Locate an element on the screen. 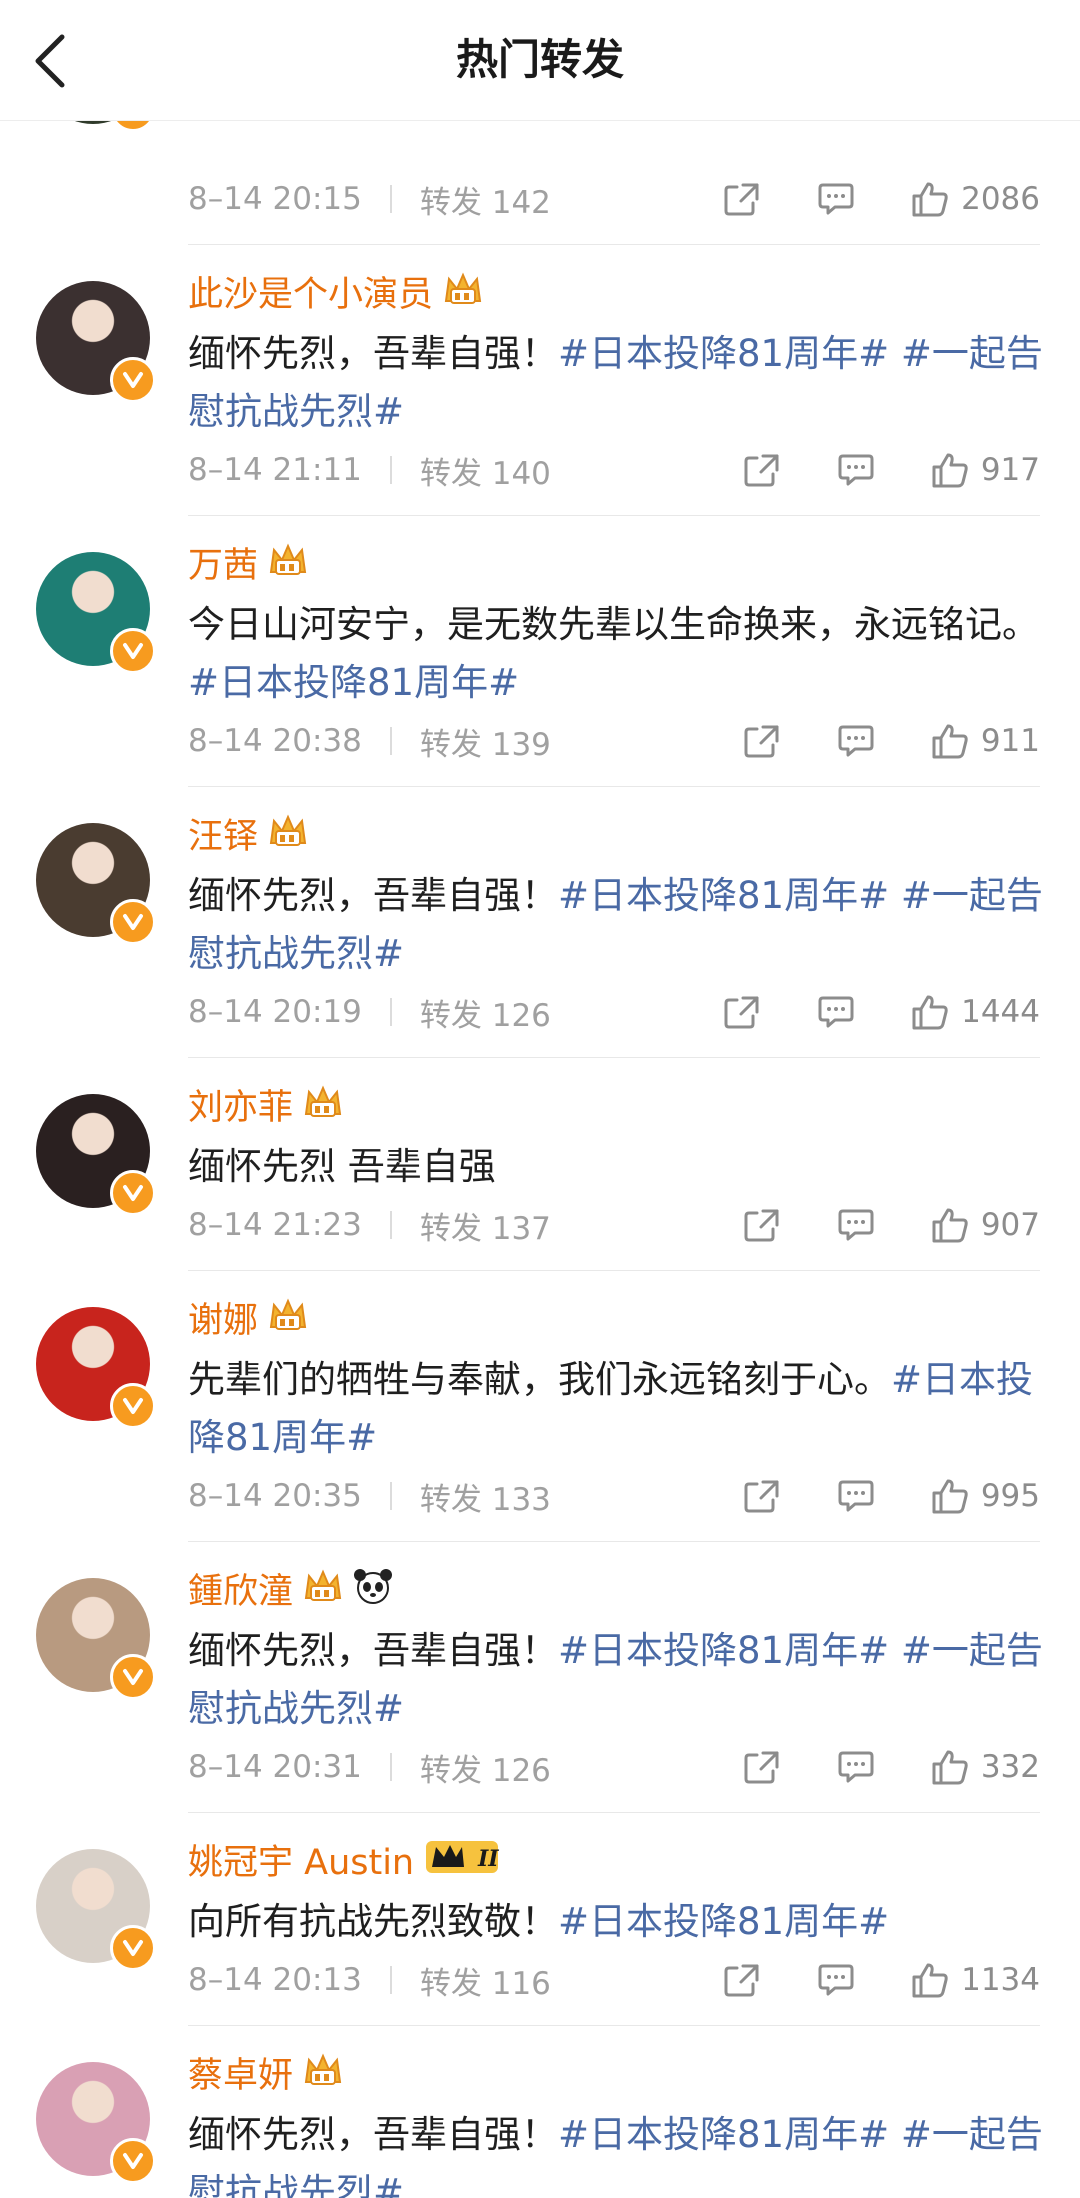 The width and height of the screenshot is (1080, 2198). meta-row: 8–14 20:13 转发 116 1134 is located at coordinates (614, 1980).